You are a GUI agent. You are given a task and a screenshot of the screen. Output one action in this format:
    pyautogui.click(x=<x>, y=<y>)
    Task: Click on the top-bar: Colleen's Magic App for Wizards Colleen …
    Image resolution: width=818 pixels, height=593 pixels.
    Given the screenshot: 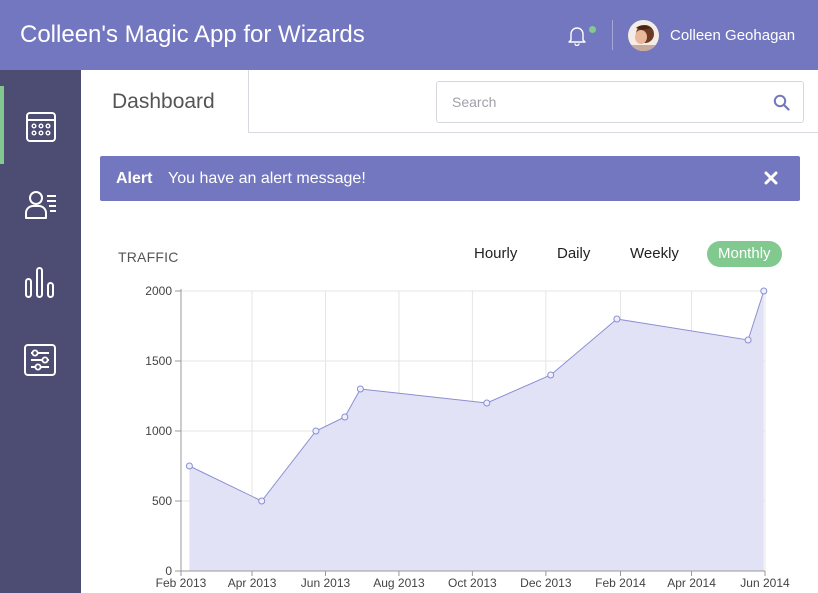 What is the action you would take?
    pyautogui.click(x=409, y=35)
    